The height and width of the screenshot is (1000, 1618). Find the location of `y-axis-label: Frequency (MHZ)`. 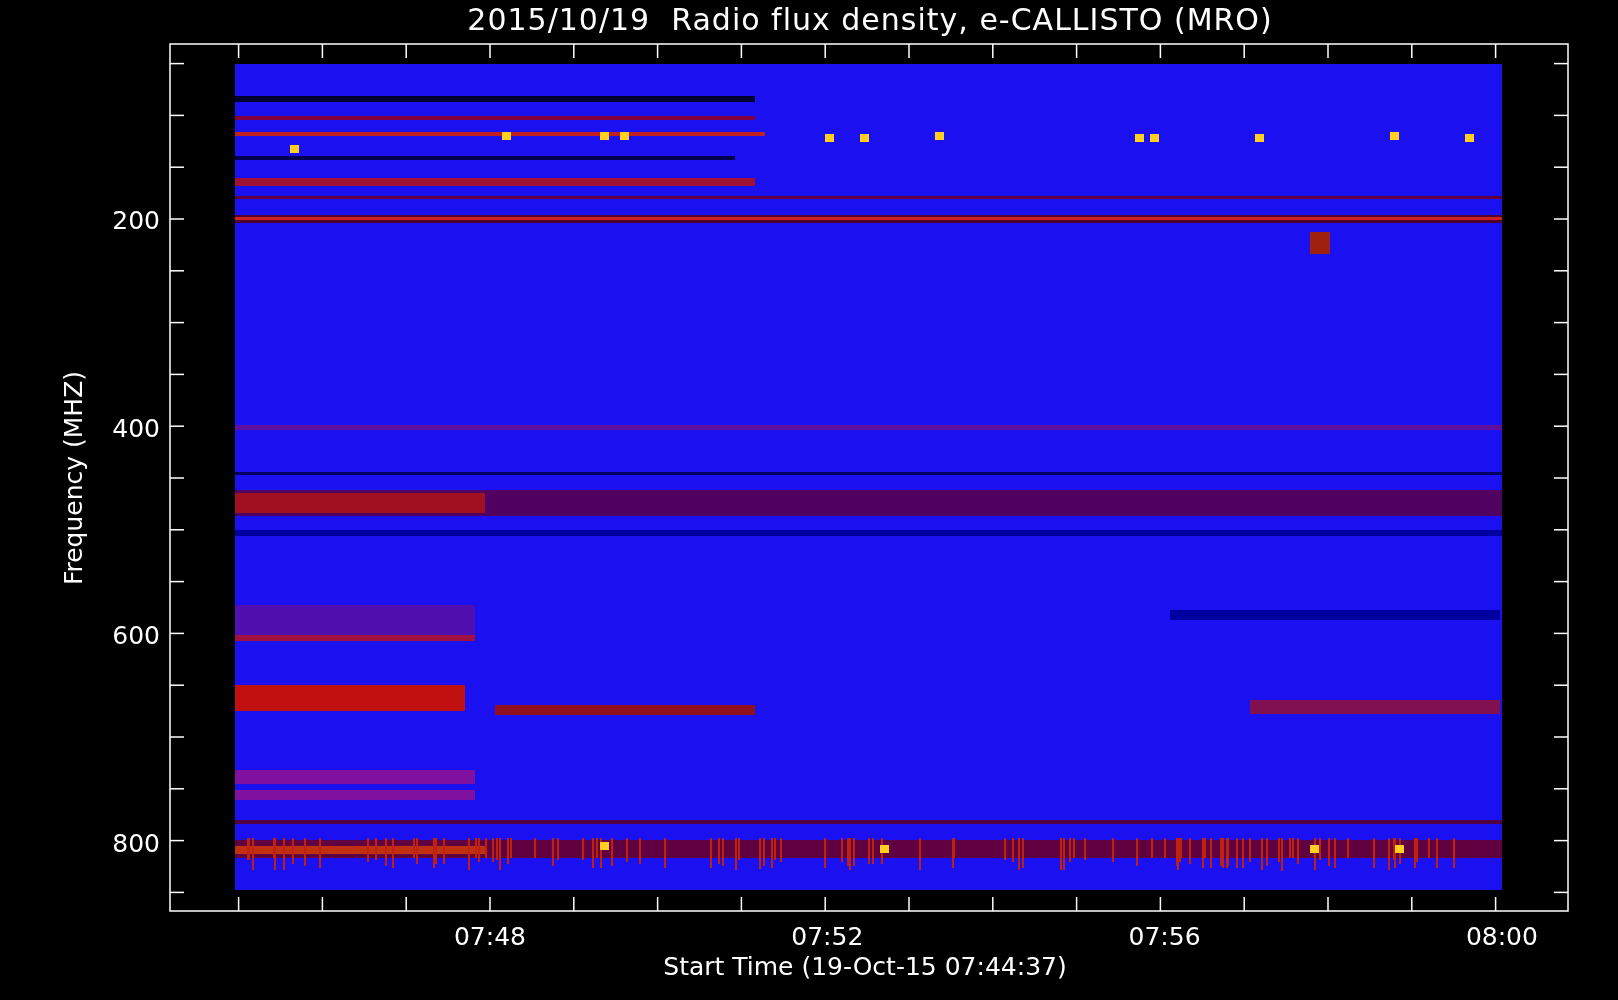

y-axis-label: Frequency (MHZ) is located at coordinates (73, 478).